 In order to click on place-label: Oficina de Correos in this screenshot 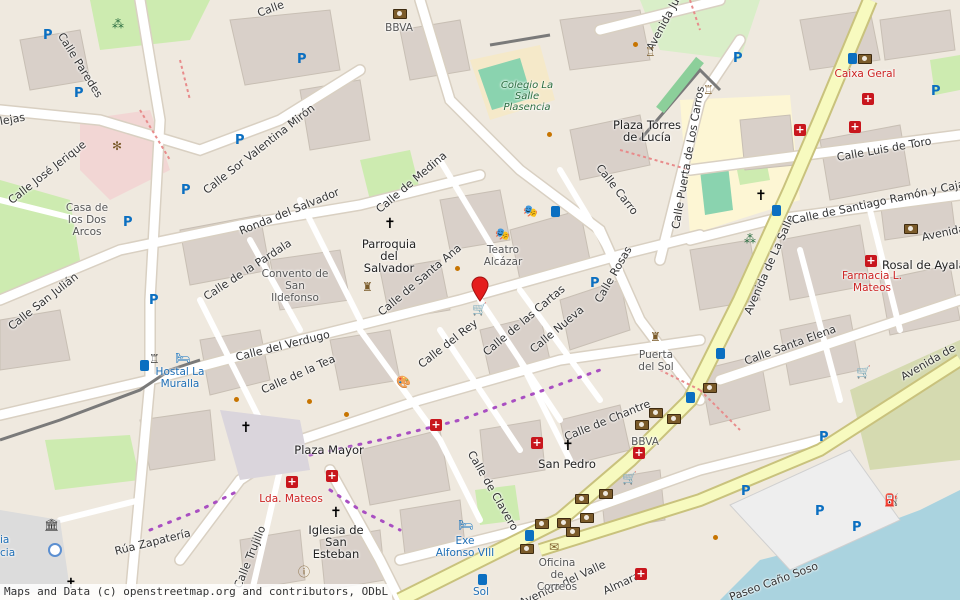, I will do `click(557, 575)`.